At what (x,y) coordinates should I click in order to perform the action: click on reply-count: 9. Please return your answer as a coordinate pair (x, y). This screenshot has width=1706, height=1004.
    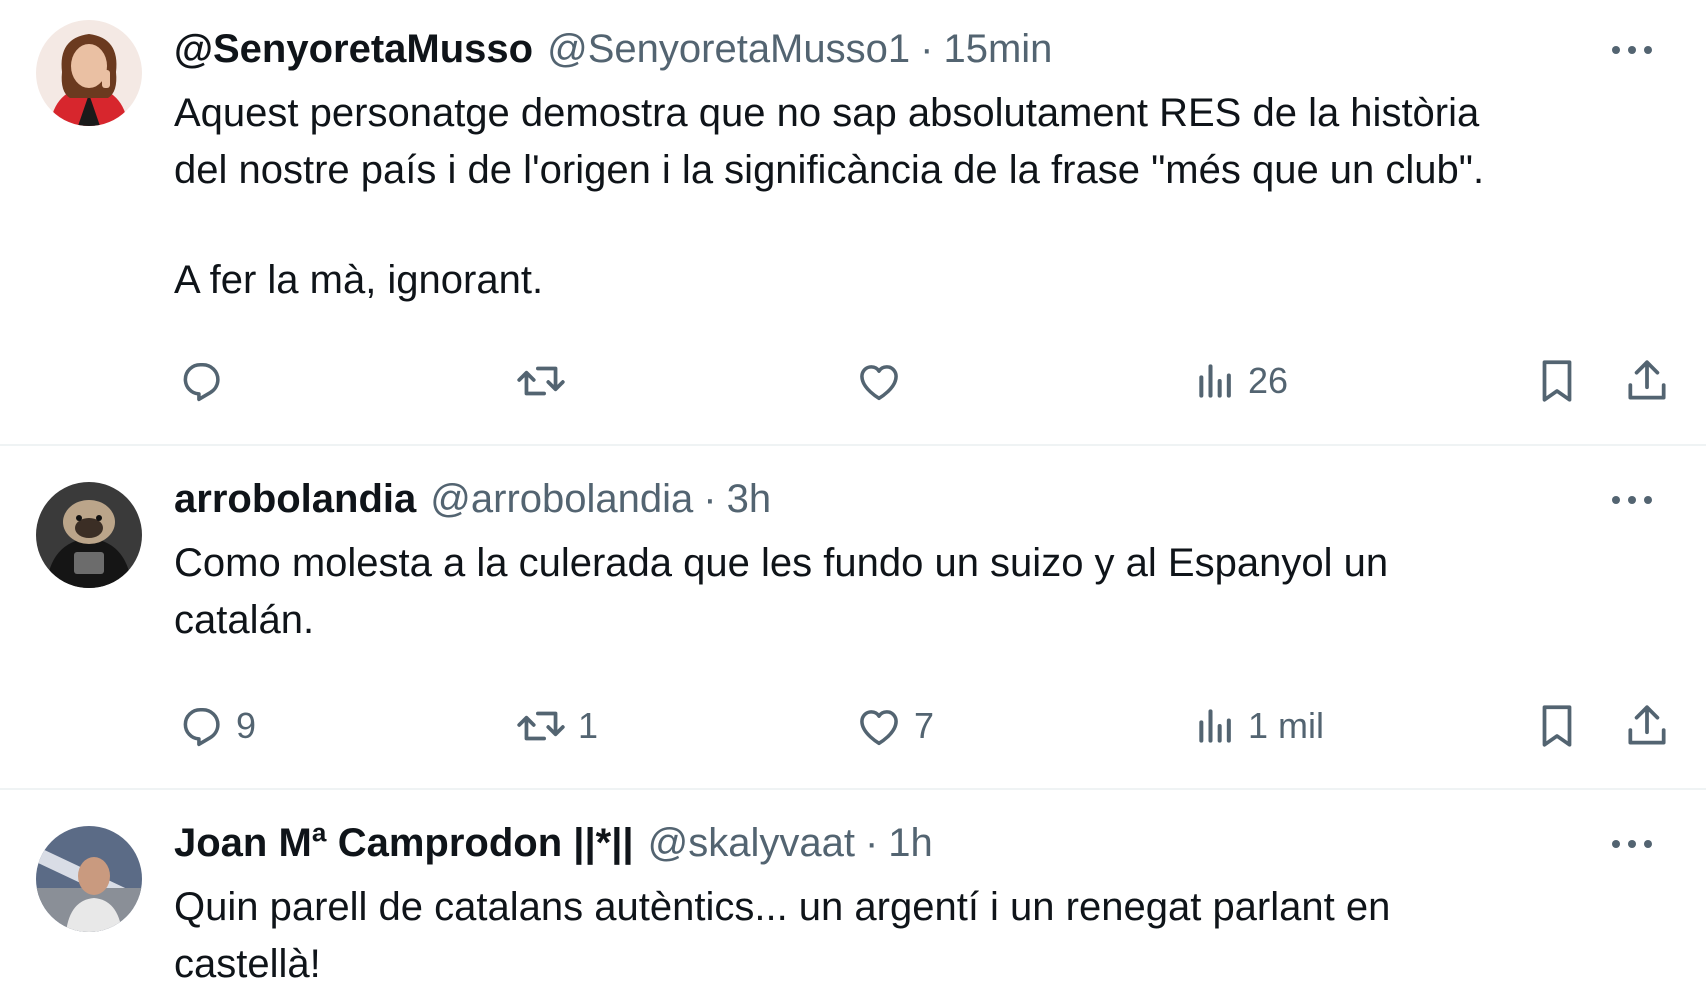
    Looking at the image, I should click on (246, 725).